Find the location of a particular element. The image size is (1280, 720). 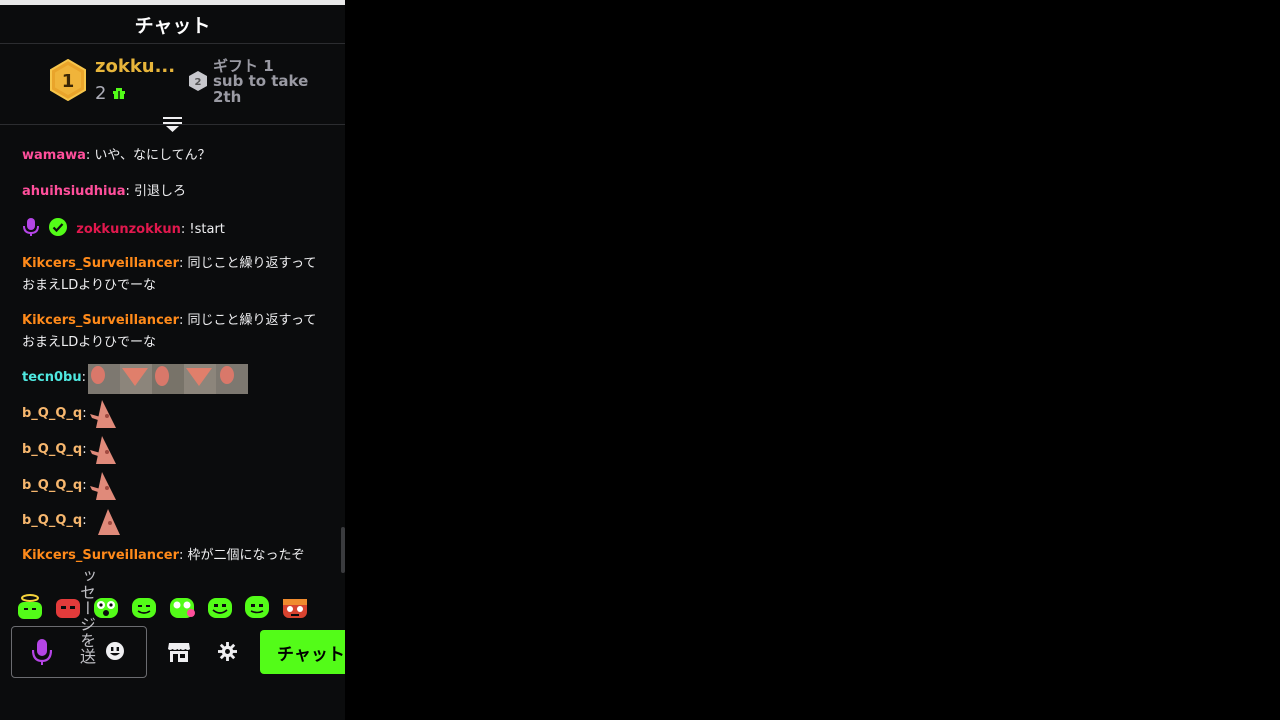

chat-username: wamawa is located at coordinates (54, 155).